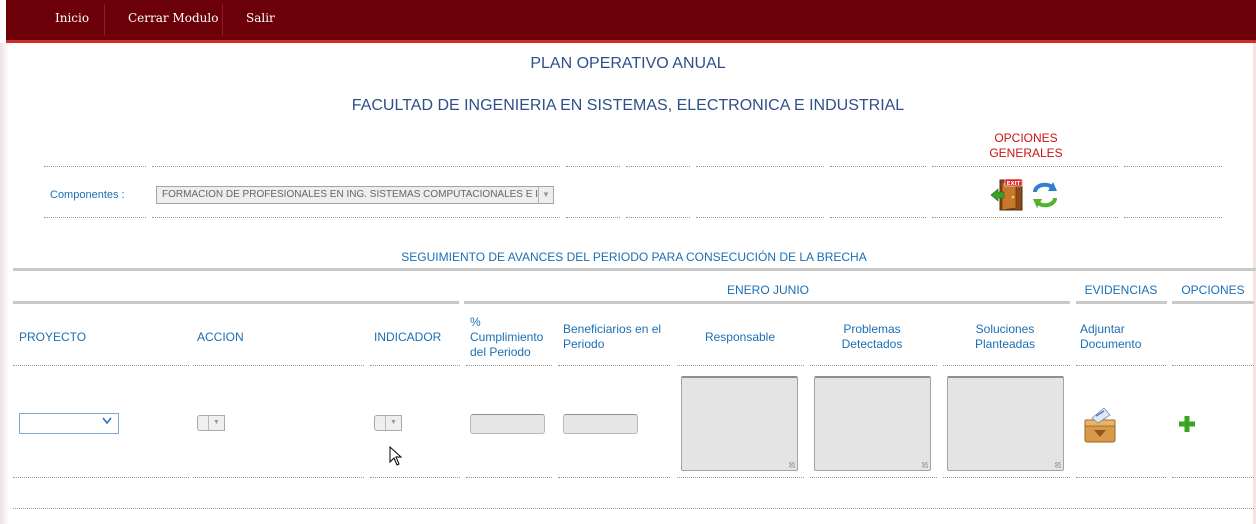 The width and height of the screenshot is (1256, 524). Describe the element at coordinates (396, 456) in the screenshot. I see `mouse-cursor-icon` at that location.